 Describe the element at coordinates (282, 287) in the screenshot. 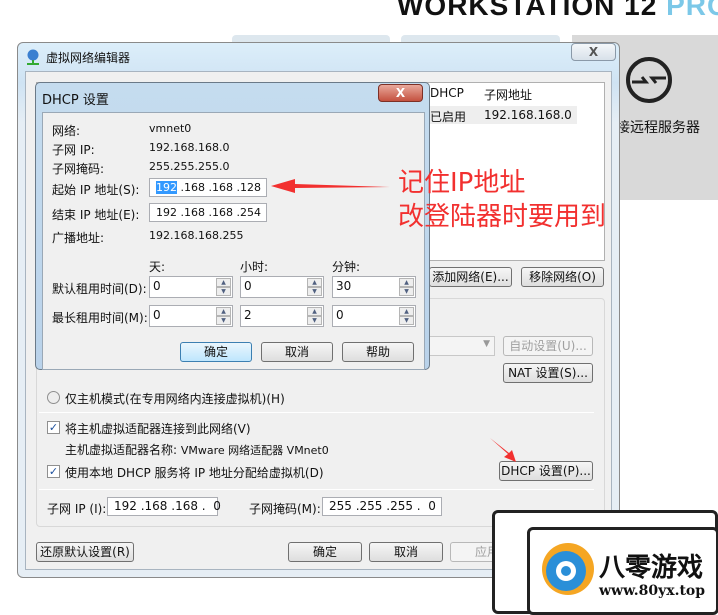

I see `default-lease-hours-spinner: 0 ▲ ▼` at that location.